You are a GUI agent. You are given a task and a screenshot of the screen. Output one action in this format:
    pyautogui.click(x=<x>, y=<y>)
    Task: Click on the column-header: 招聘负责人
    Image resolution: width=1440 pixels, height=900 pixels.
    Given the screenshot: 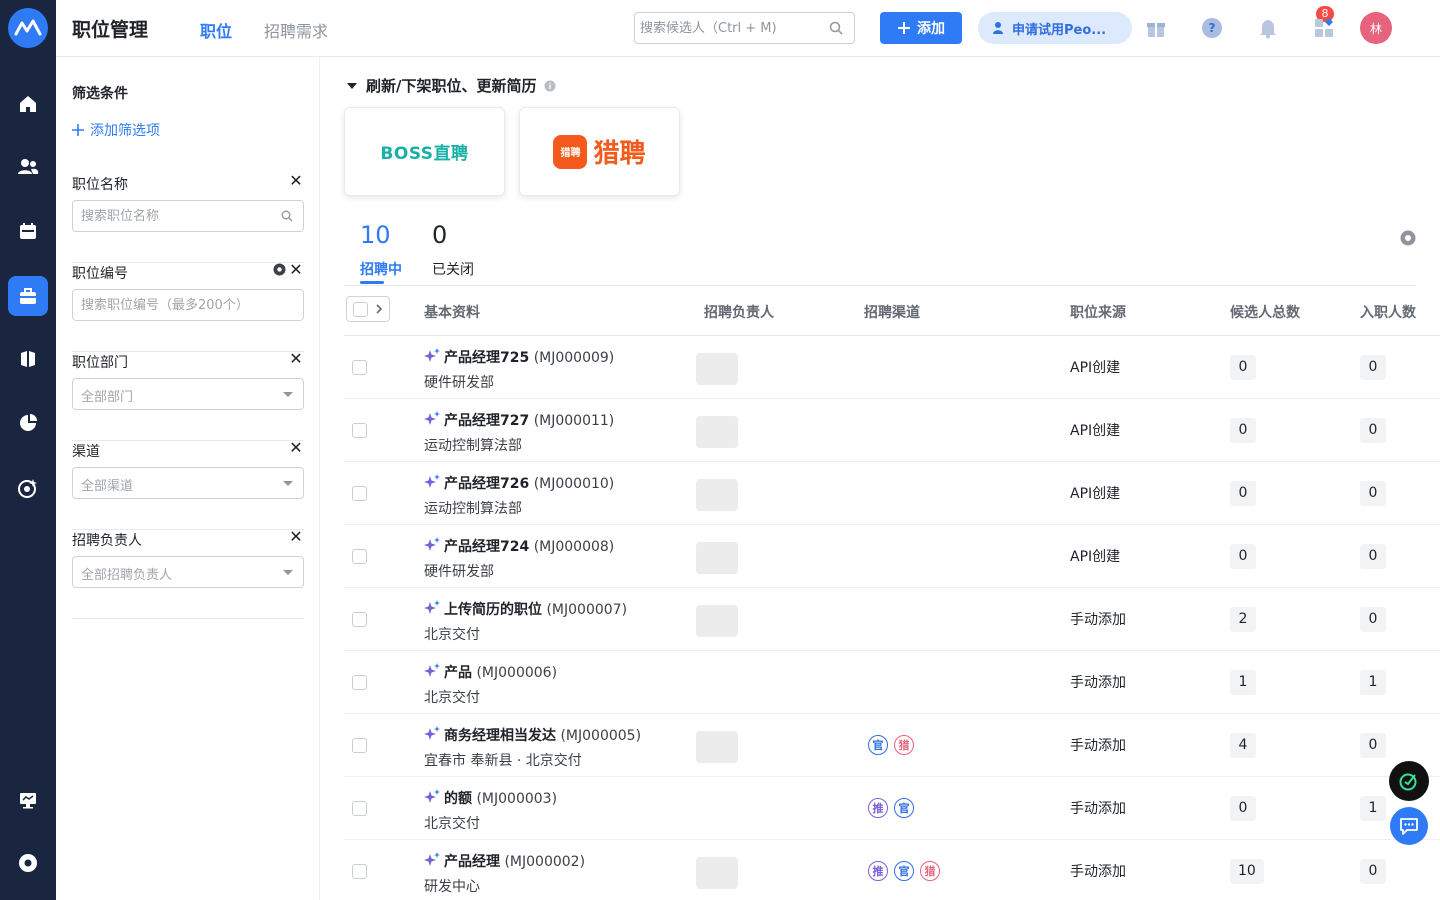 What is the action you would take?
    pyautogui.click(x=739, y=313)
    